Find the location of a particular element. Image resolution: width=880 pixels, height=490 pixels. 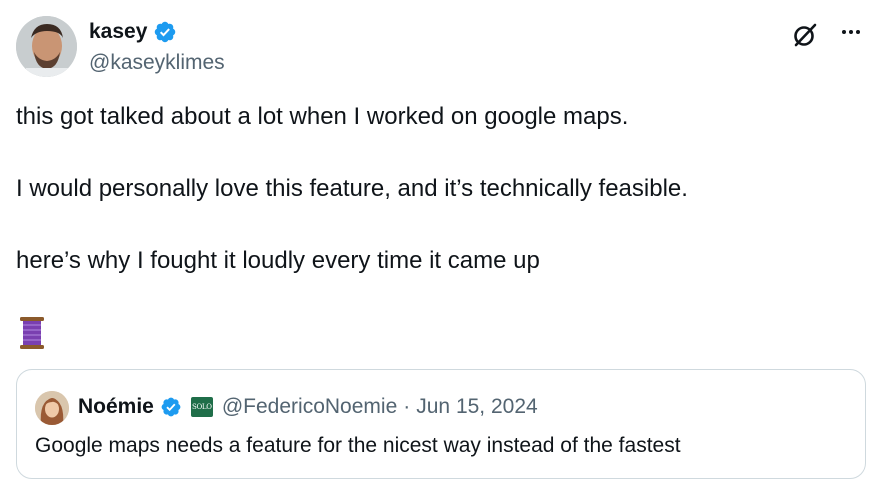

author-name-row: kasey is located at coordinates (133, 32).